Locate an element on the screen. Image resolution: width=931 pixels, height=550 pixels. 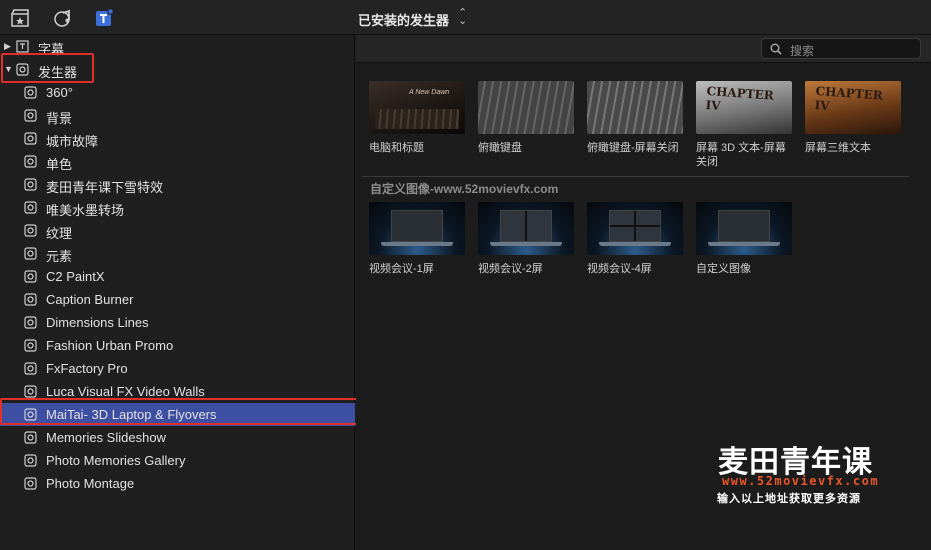
sidebar-item: FxFactory Pro is located at coordinates (177, 368).